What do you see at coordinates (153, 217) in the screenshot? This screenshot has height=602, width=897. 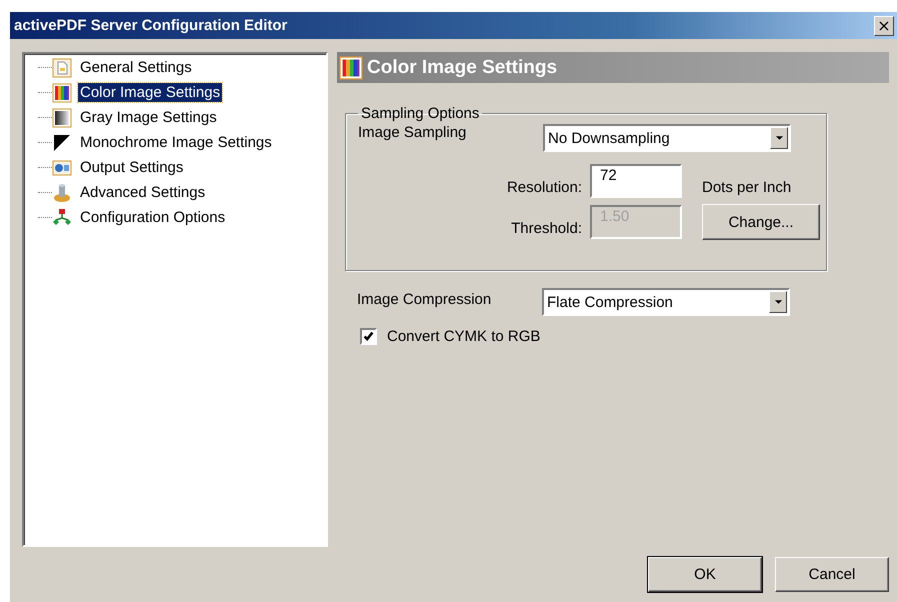 I see `tree-item: Configuration Options` at bounding box center [153, 217].